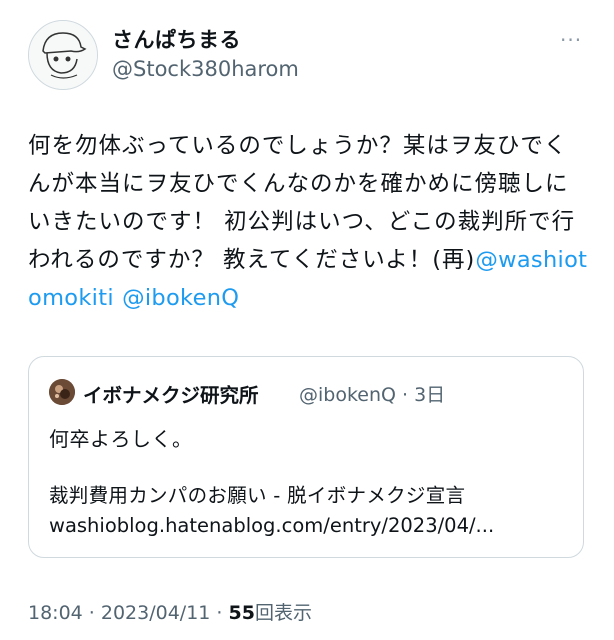 This screenshot has width=614, height=640. I want to click on quoted-tweet-text: 何卒よろしく。, so click(121, 439).